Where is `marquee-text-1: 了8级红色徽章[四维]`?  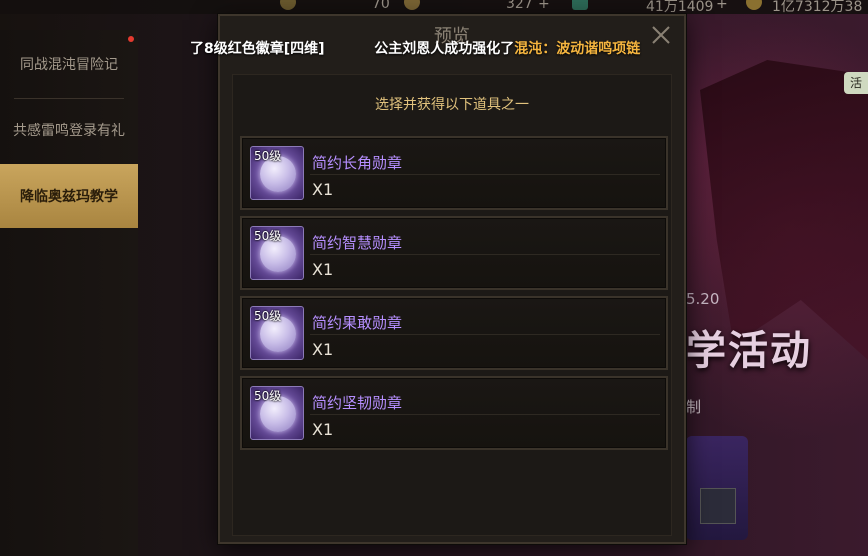 marquee-text-1: 了8级红色徽章[四维] is located at coordinates (257, 49).